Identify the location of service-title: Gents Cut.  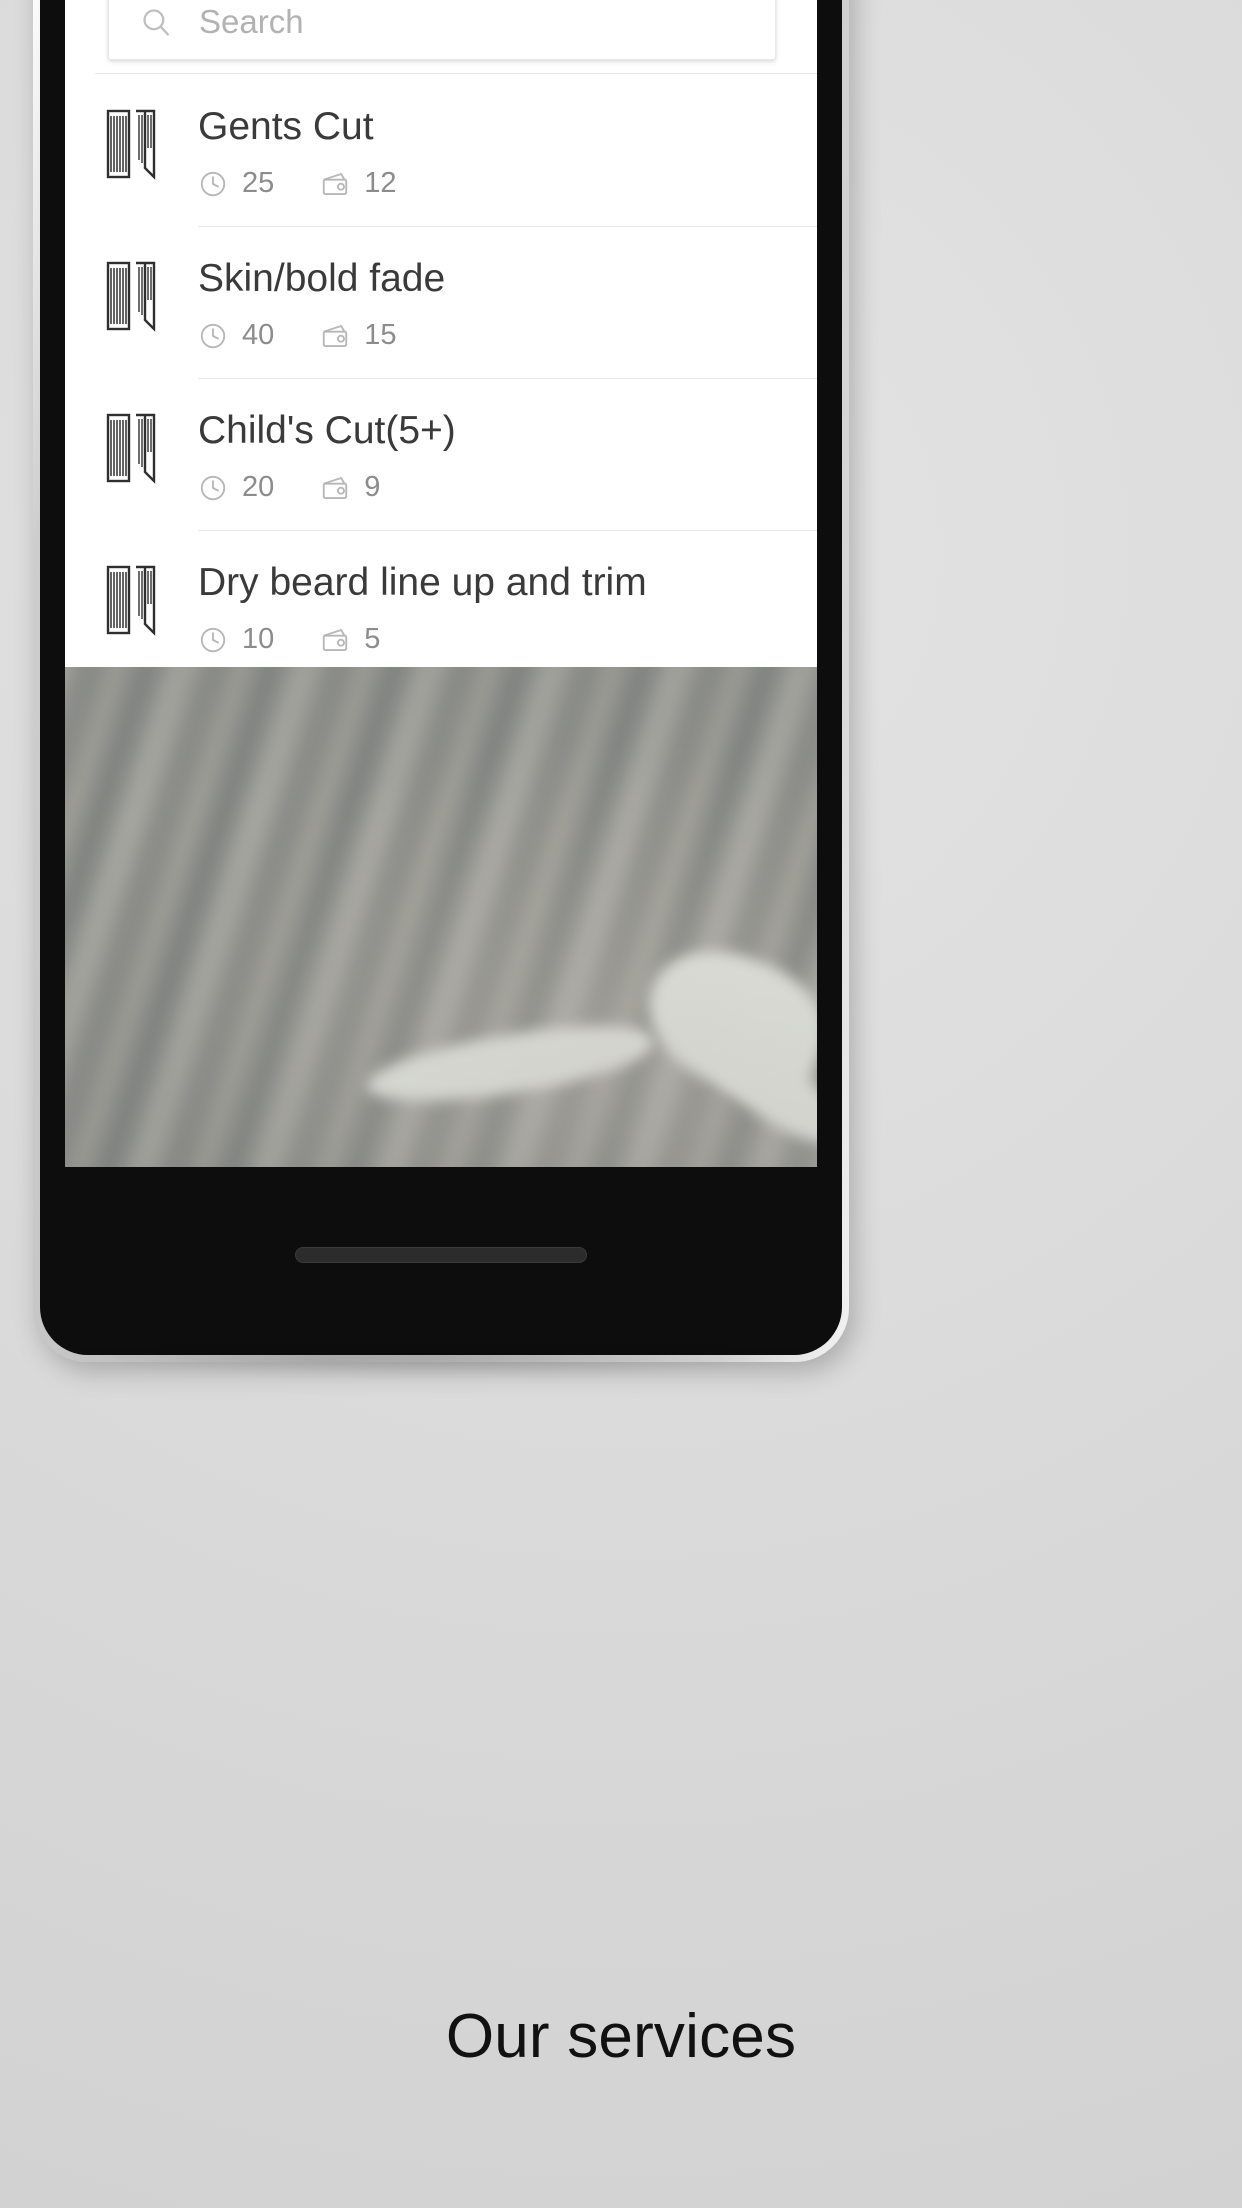
(286, 126).